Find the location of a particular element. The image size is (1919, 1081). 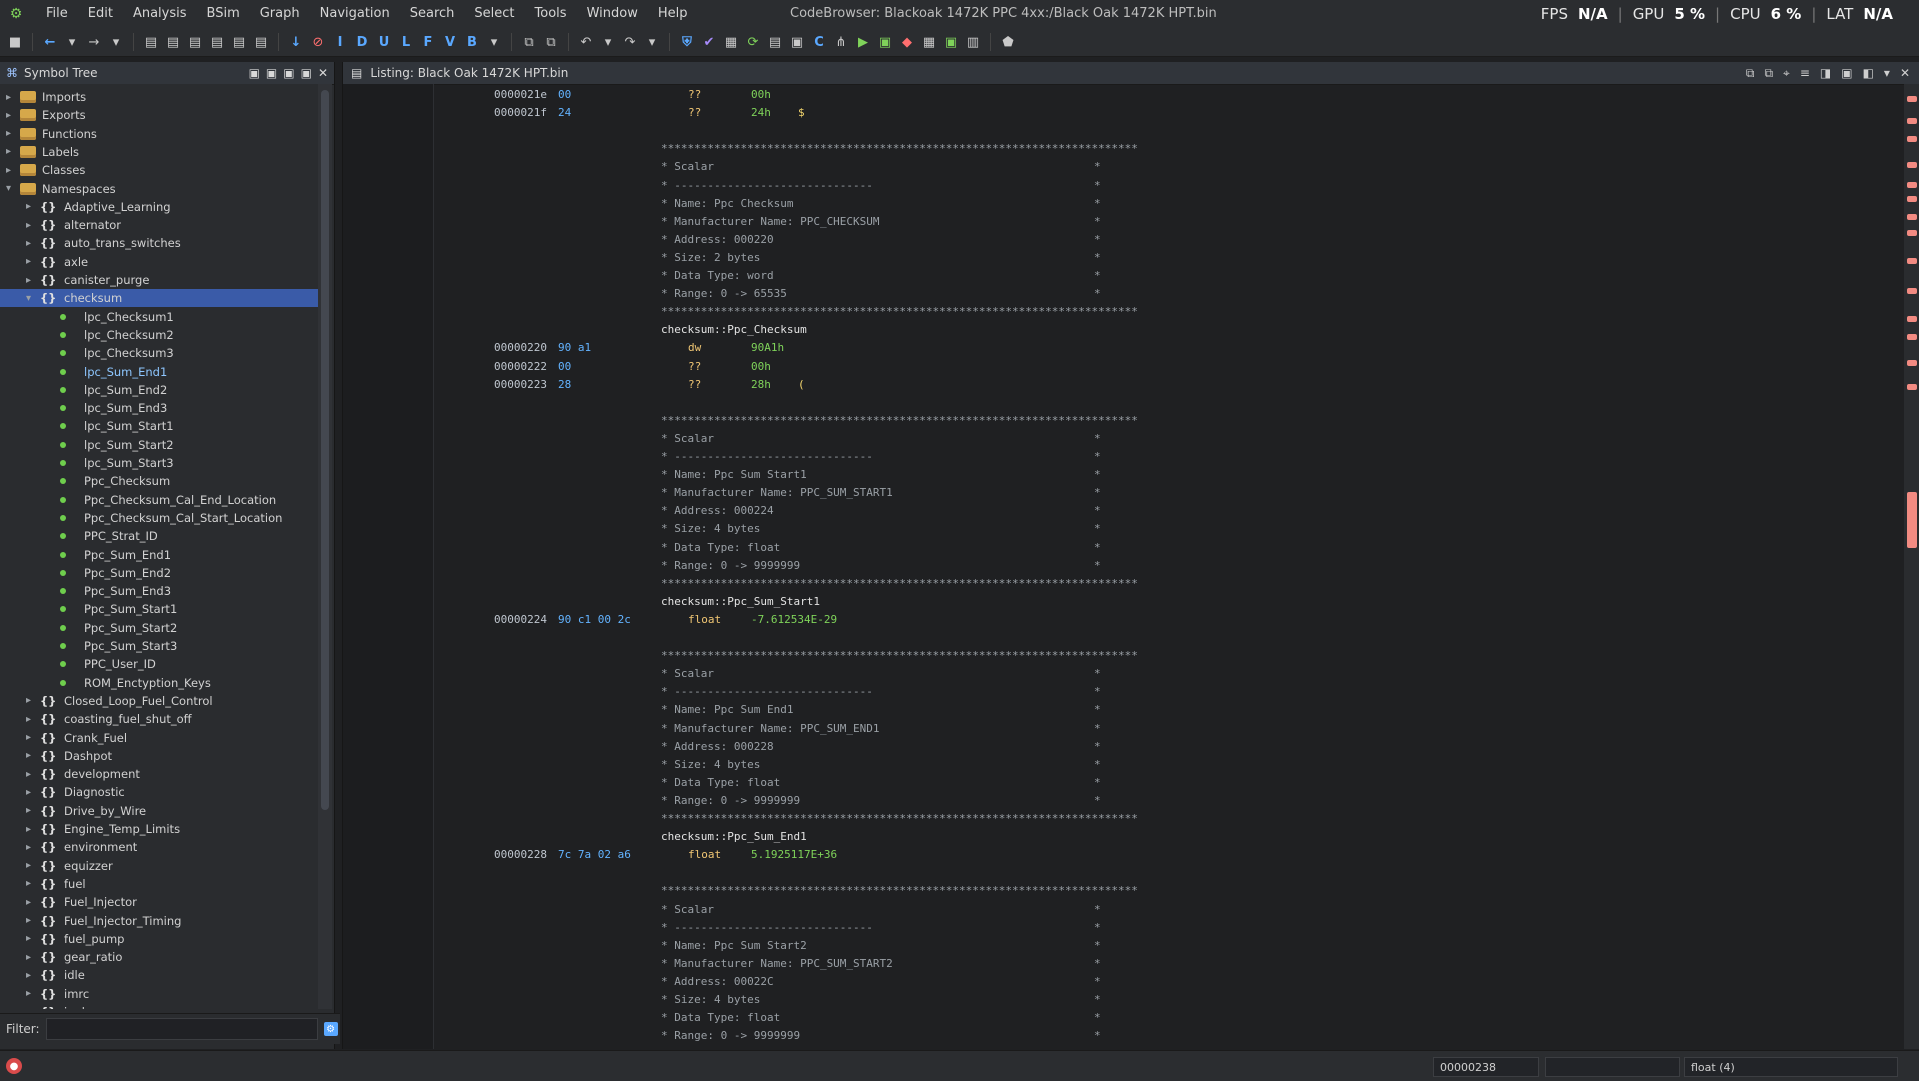

symbol-tree-leaf: lpc_Sum_End2 is located at coordinates (159, 390).